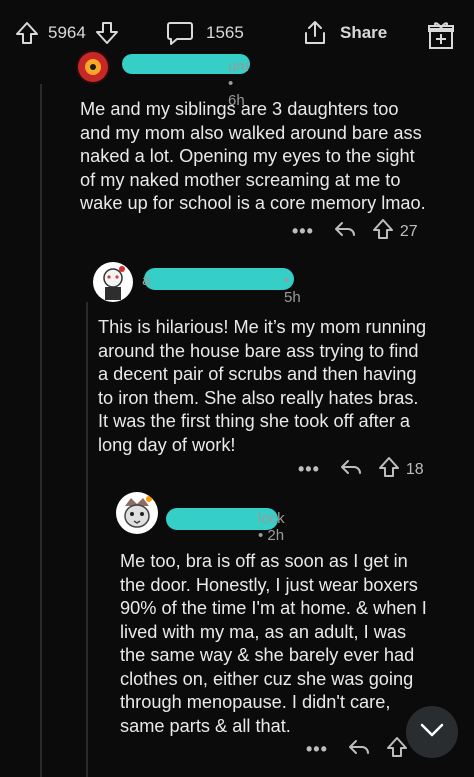  I want to click on share-button: Share, so click(344, 33).